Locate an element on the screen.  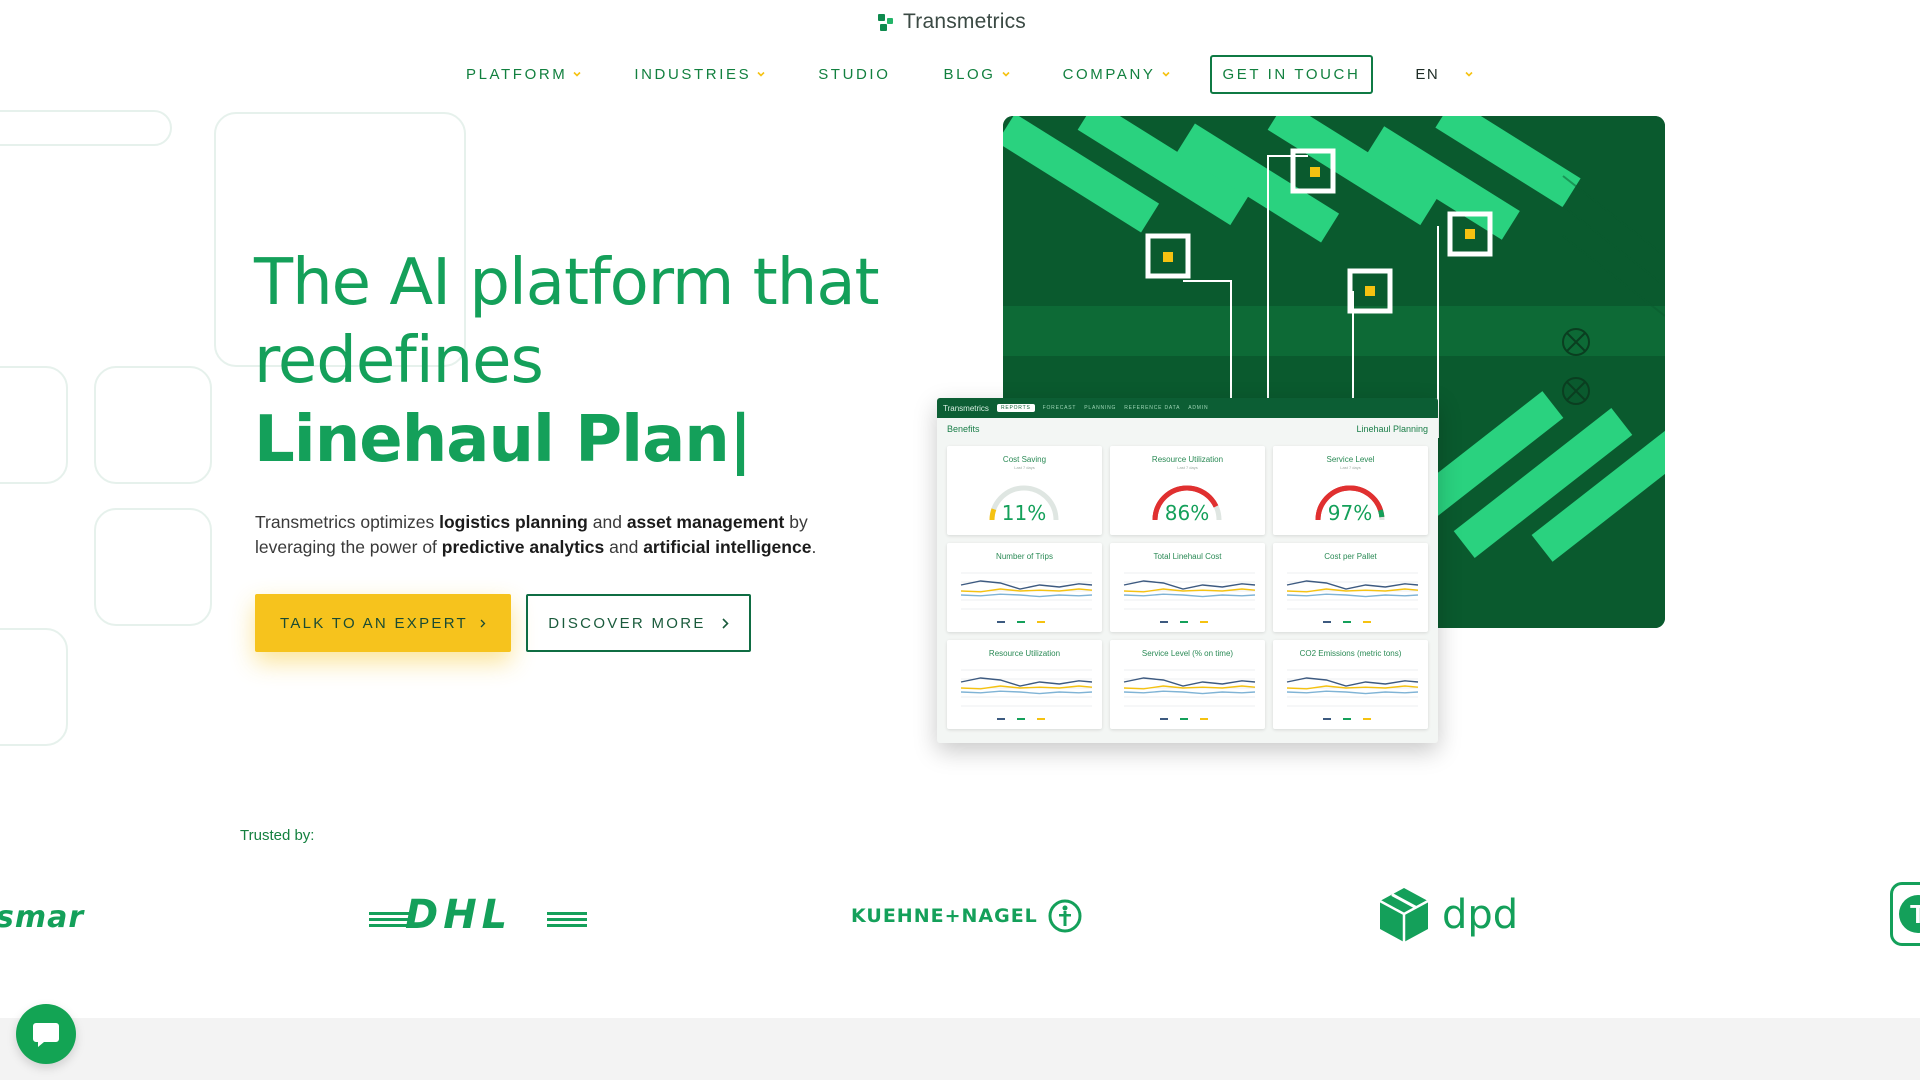
discover-more-button: DISCOVER MORE is located at coordinates (638, 623).